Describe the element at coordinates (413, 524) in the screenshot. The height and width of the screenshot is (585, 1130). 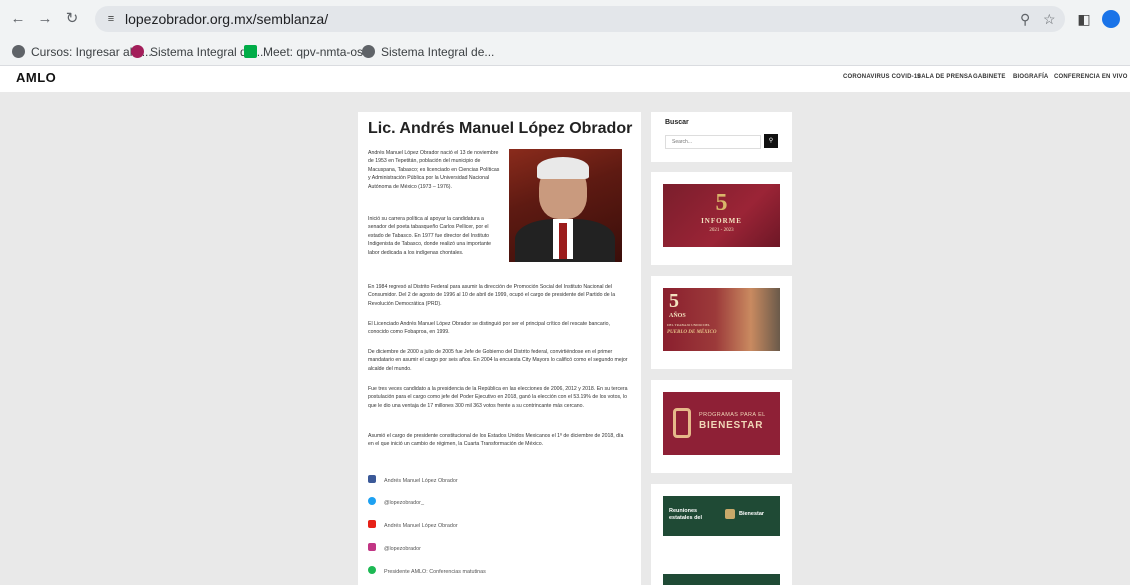
I see `social-link-youtube: Andrés Manuel López Obrador` at that location.